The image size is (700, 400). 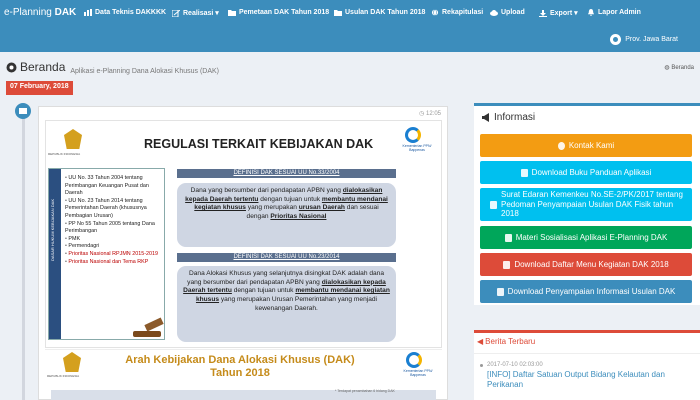 I want to click on nav-pemetaan: Pemetaan DAK Tahun 2018, so click(x=278, y=12).